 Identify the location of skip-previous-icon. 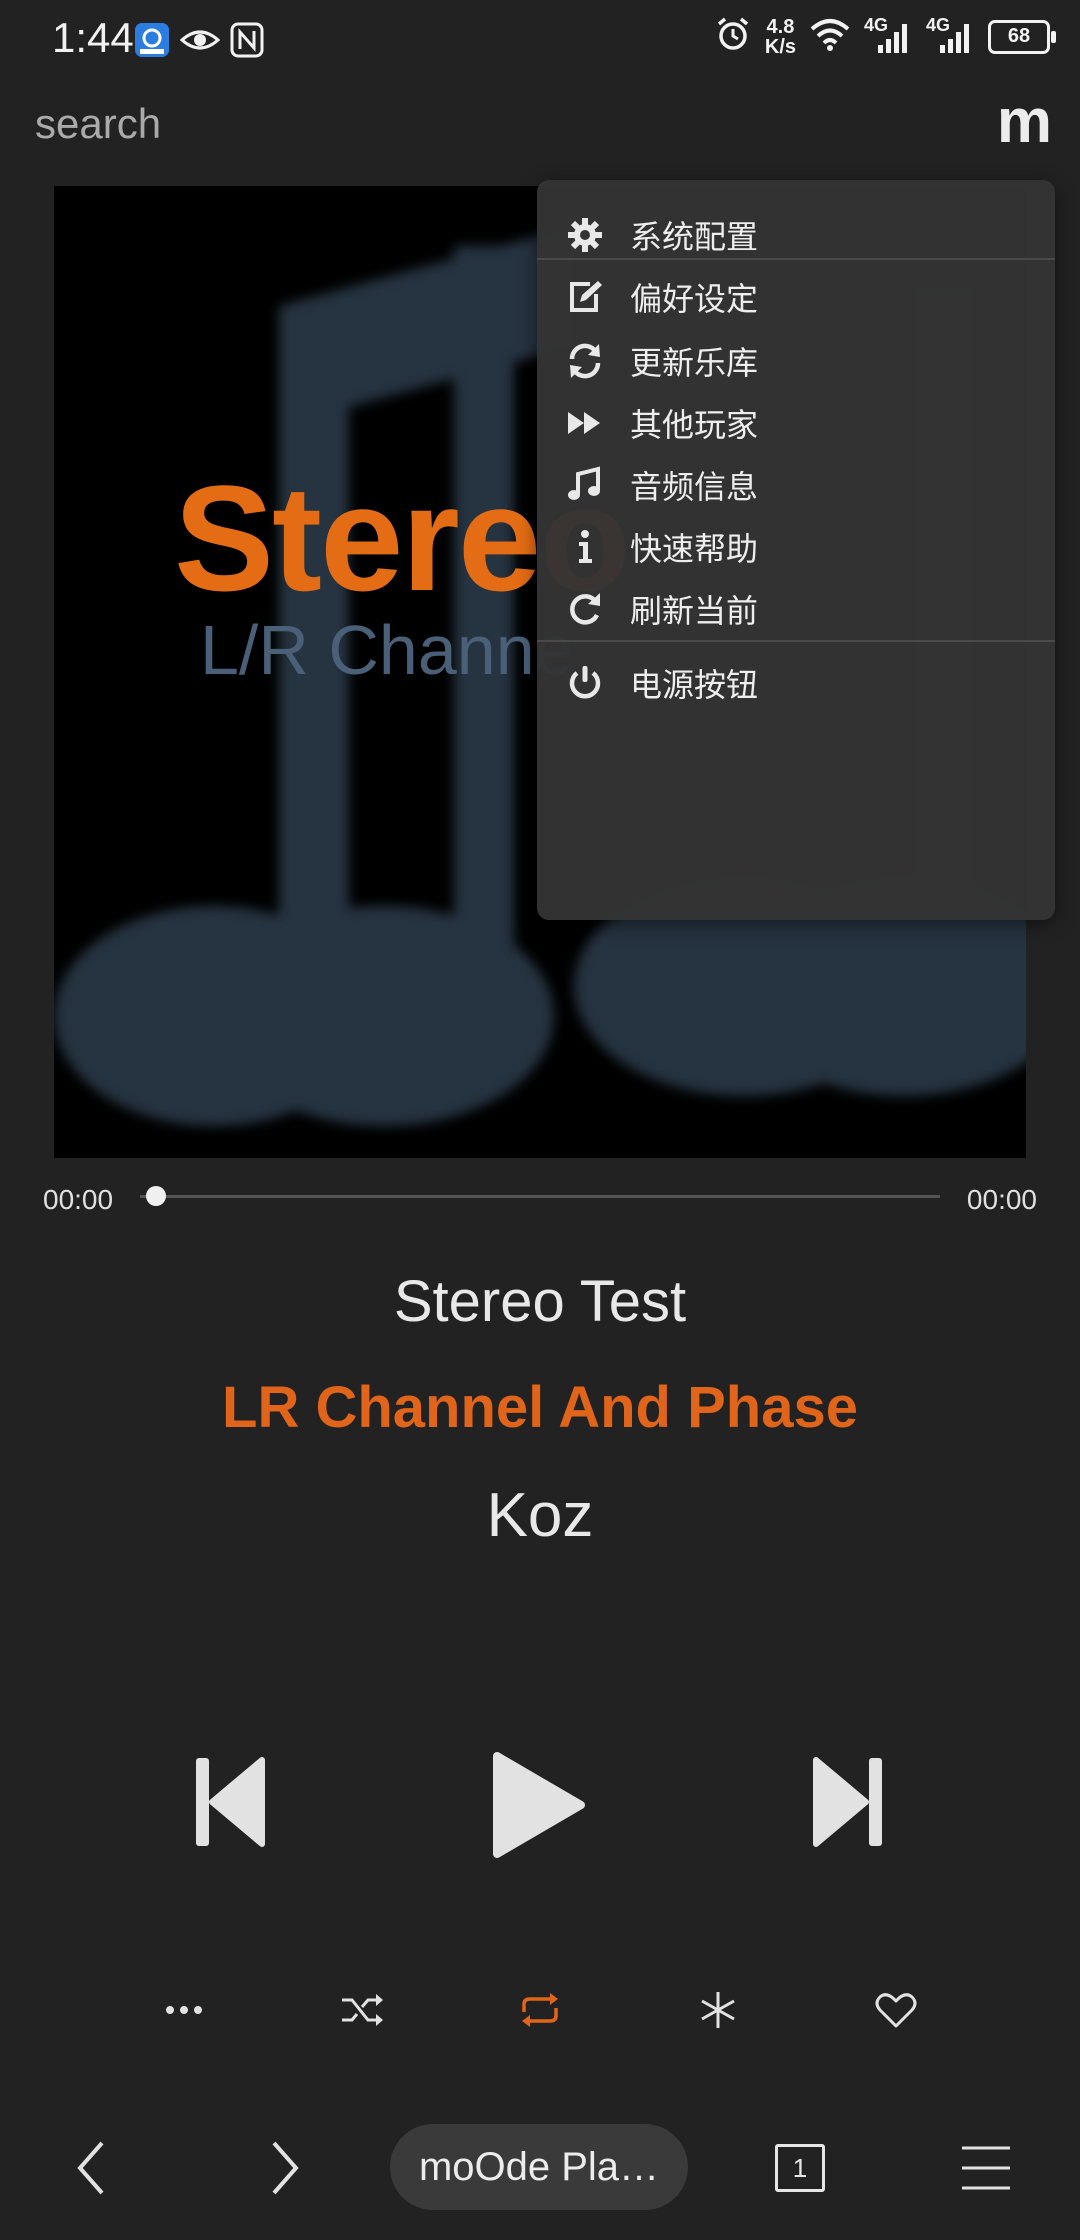
(230, 1802).